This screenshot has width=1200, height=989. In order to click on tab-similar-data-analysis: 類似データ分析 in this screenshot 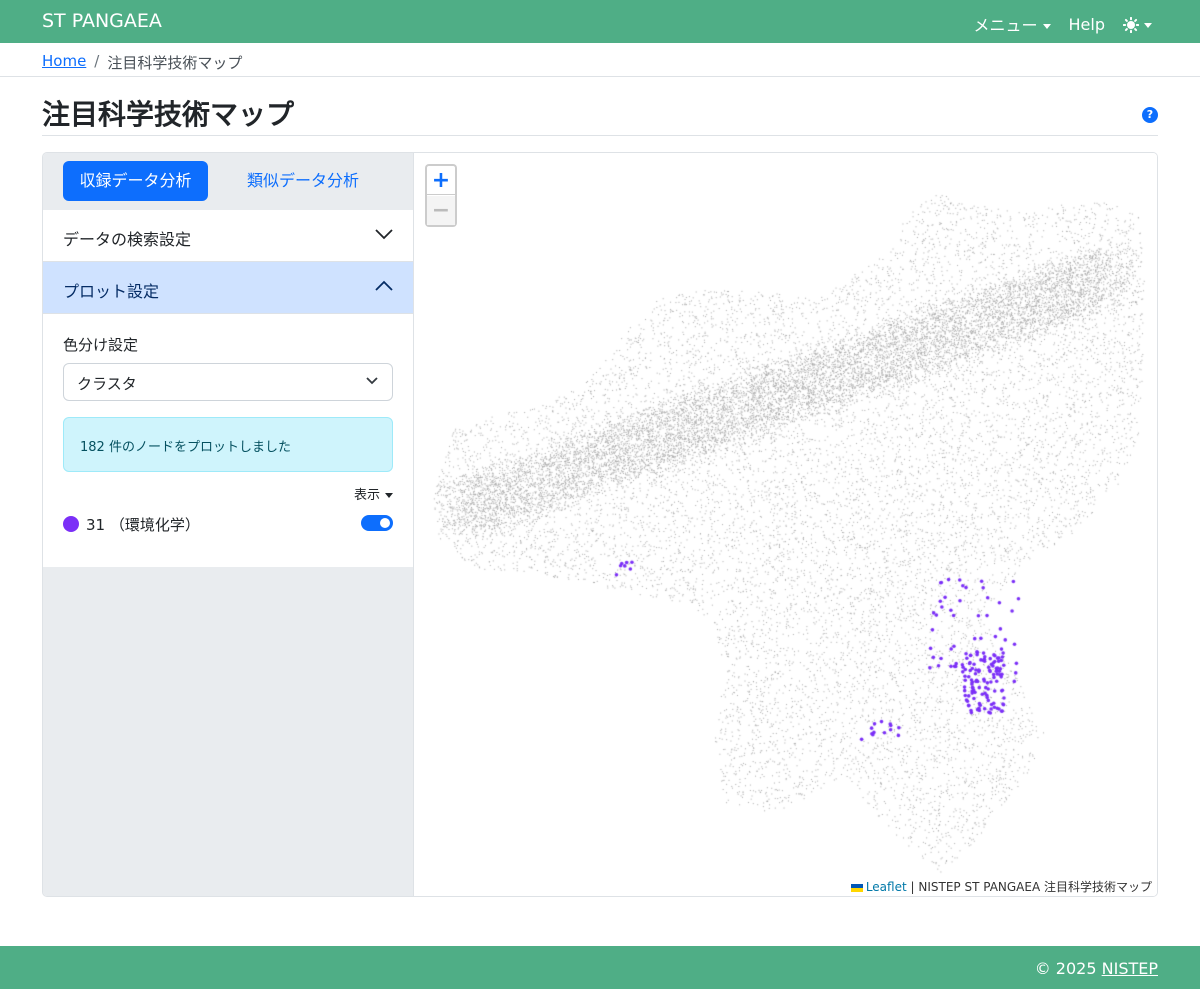, I will do `click(303, 181)`.